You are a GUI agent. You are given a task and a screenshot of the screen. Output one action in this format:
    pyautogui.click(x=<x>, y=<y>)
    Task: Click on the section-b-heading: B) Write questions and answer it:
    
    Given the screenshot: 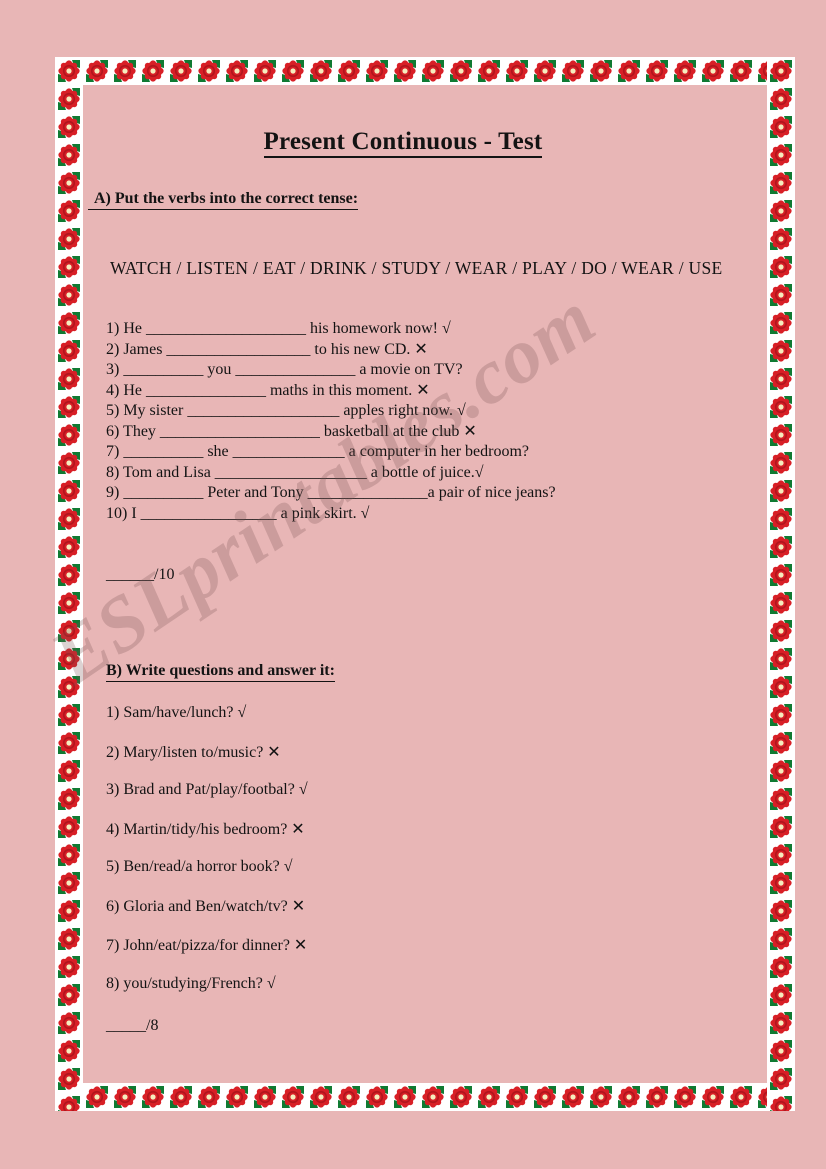 What is the action you would take?
    pyautogui.click(x=220, y=672)
    